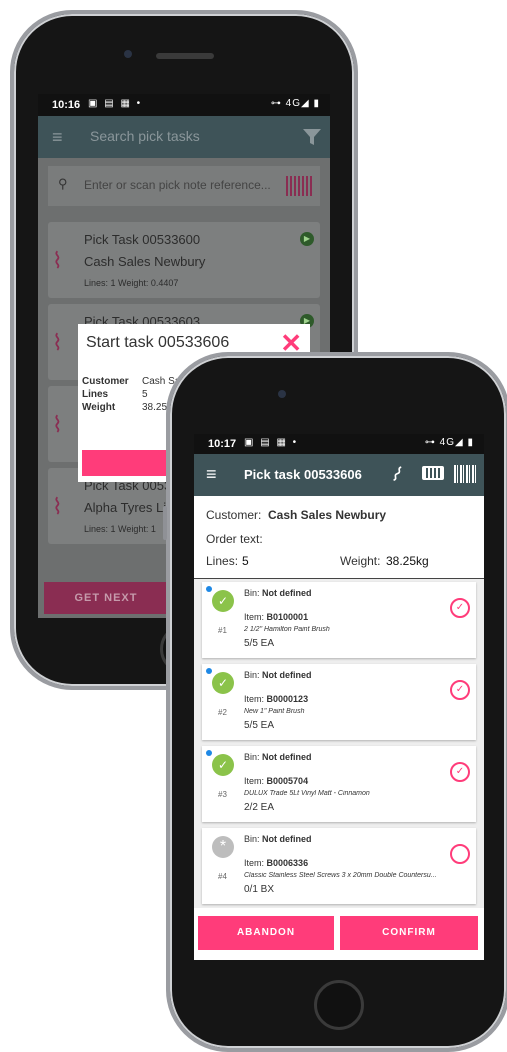  I want to click on earpiece-speaker, so click(185, 56).